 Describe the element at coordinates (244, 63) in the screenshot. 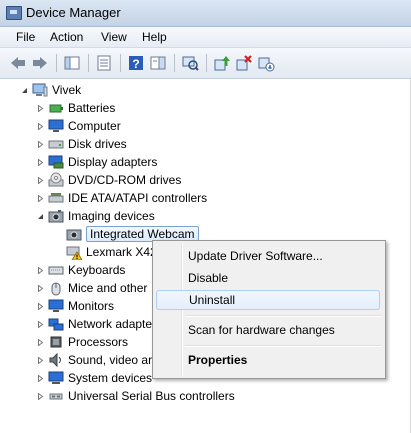

I see `uninstall-icon` at that location.